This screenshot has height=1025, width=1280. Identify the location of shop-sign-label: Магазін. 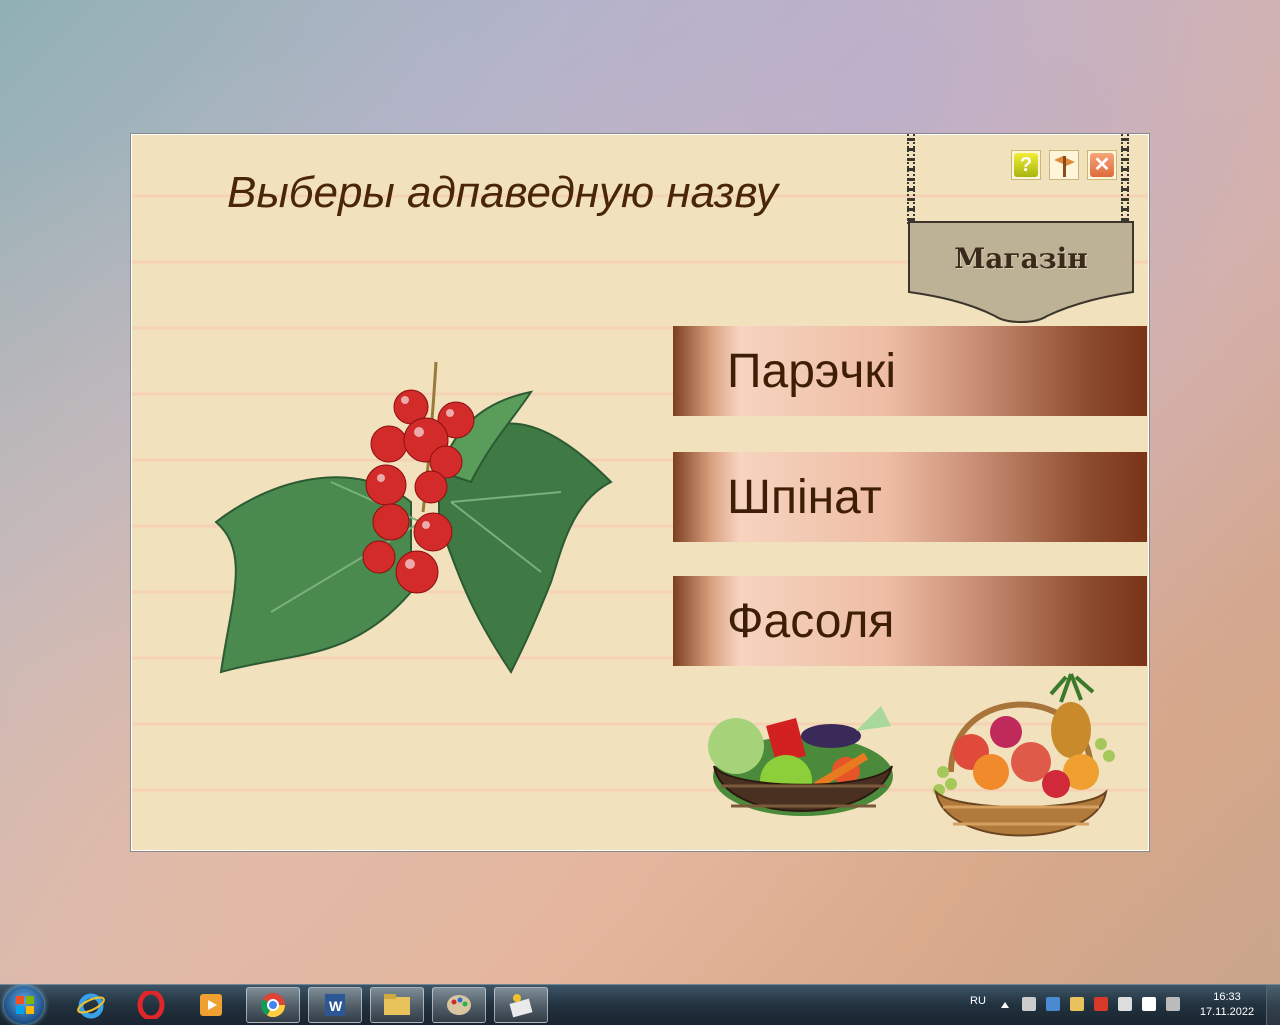
(1021, 258).